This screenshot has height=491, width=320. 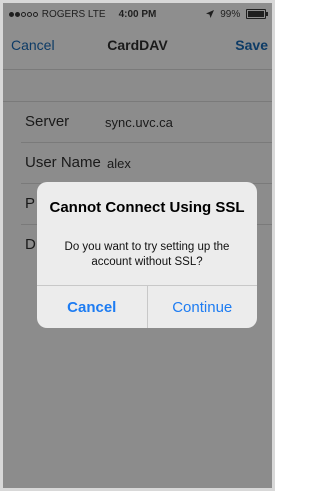 I want to click on location-arrow-icon, so click(x=210, y=14).